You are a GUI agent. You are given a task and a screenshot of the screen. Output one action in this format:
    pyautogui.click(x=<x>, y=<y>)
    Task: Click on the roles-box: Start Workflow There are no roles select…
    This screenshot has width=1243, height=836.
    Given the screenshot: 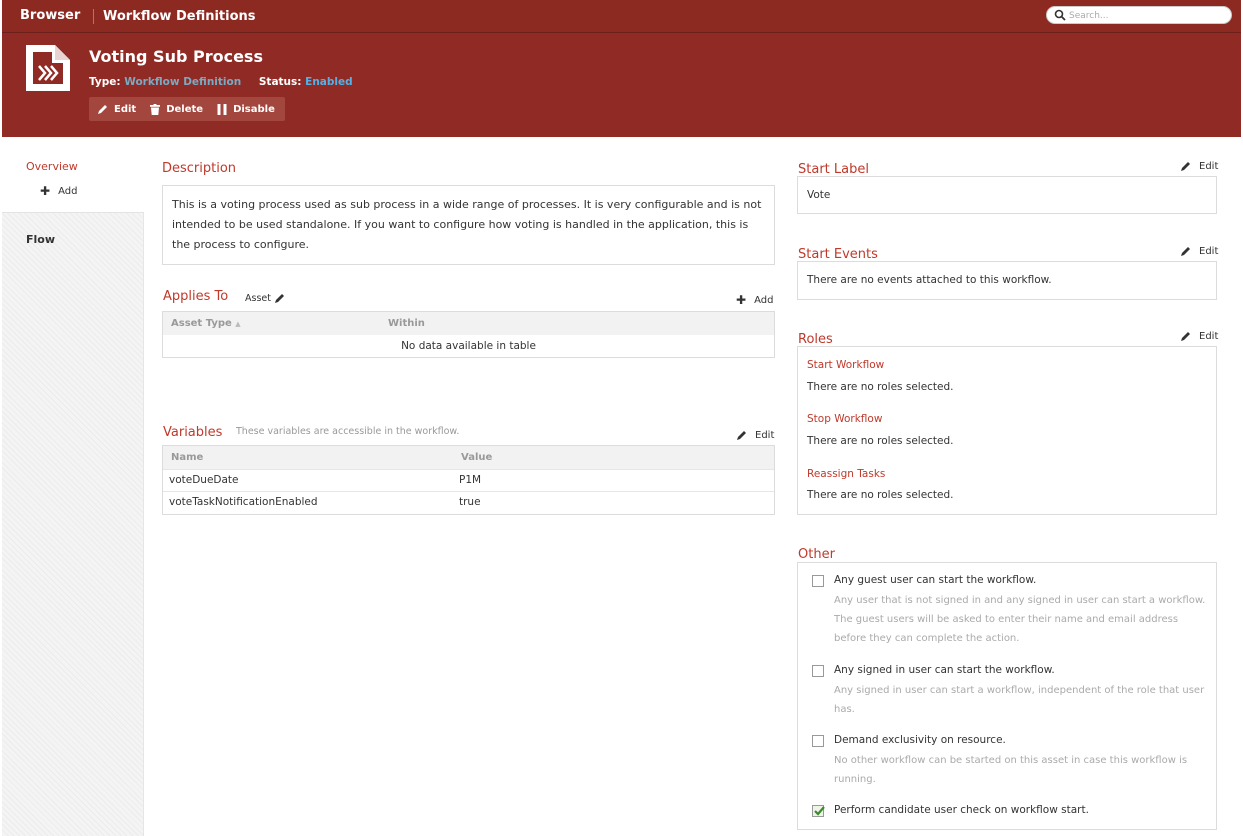 What is the action you would take?
    pyautogui.click(x=1007, y=430)
    